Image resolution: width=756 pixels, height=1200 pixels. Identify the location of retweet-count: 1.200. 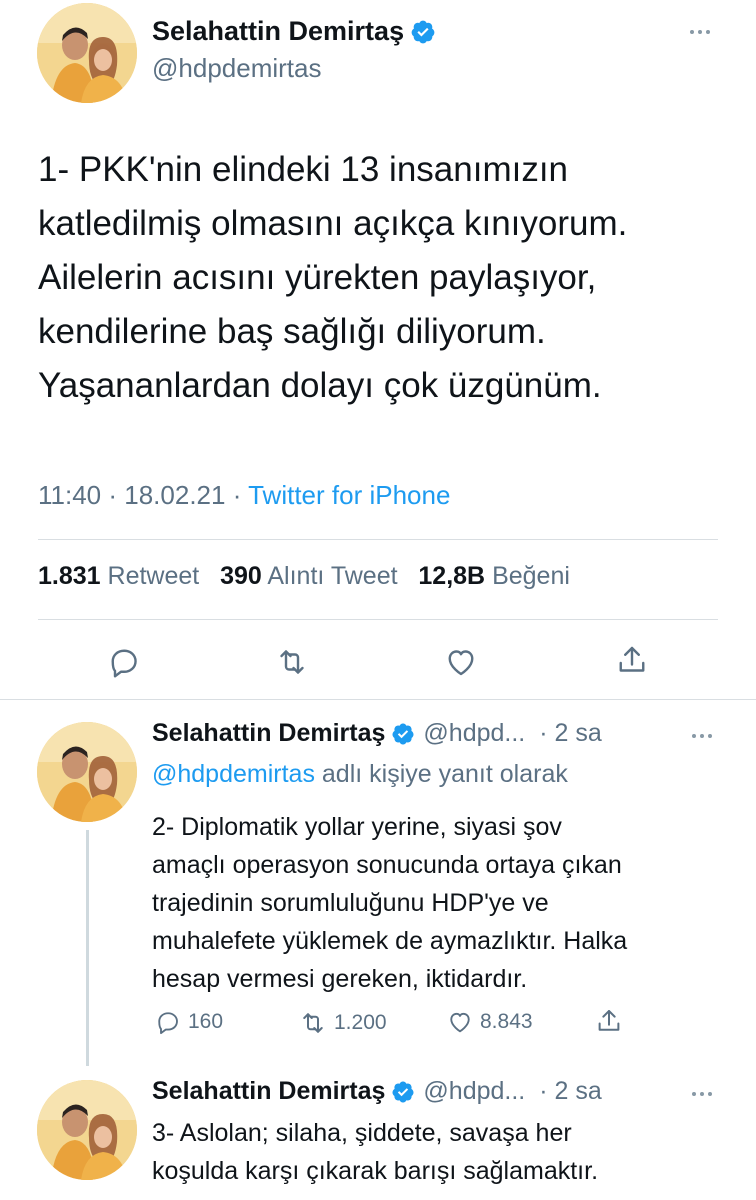
(360, 1022).